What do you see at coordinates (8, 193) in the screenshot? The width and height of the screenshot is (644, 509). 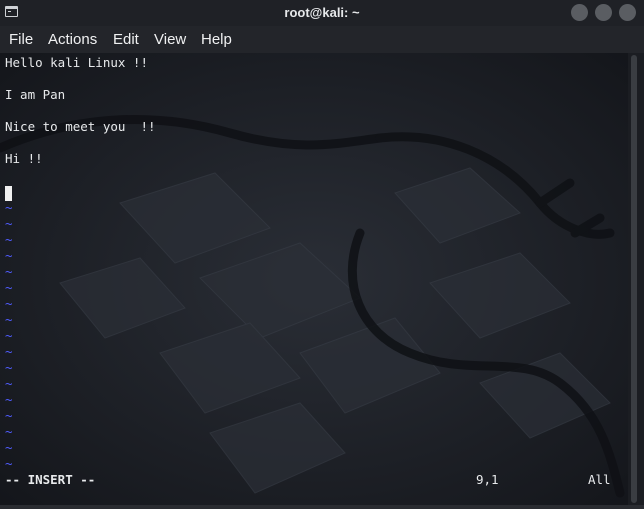 I see `text-cursor` at bounding box center [8, 193].